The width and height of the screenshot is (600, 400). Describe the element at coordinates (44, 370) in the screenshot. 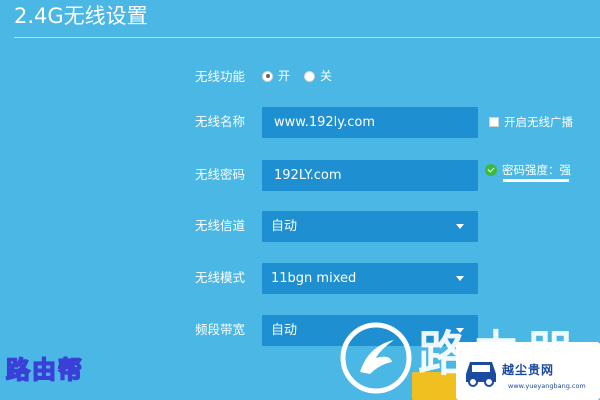

I see `watermark-left-text: 路由帮` at that location.